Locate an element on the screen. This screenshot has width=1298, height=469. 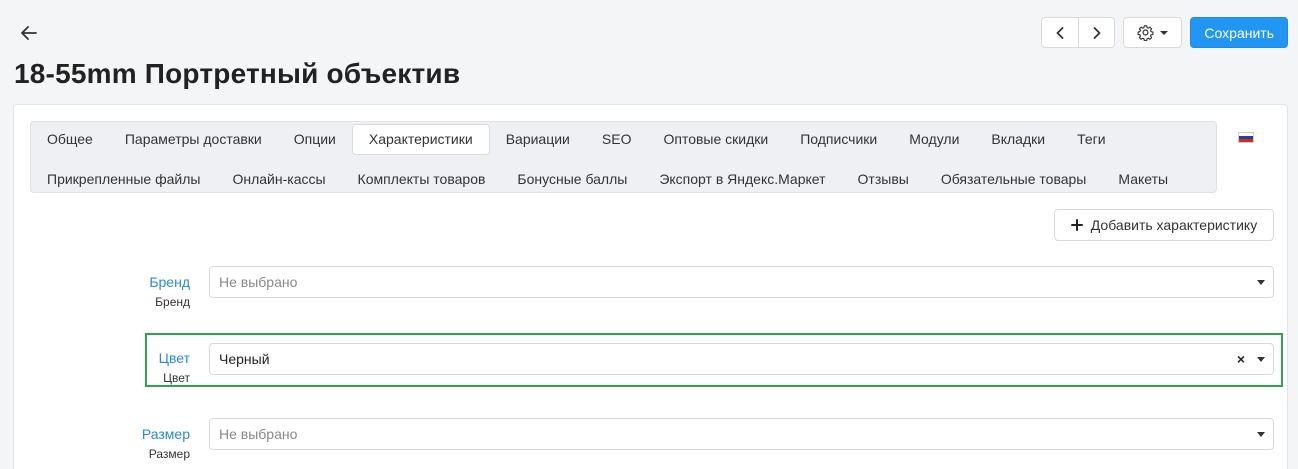
page-title: 18-55mm Портретный объектив is located at coordinates (237, 73).